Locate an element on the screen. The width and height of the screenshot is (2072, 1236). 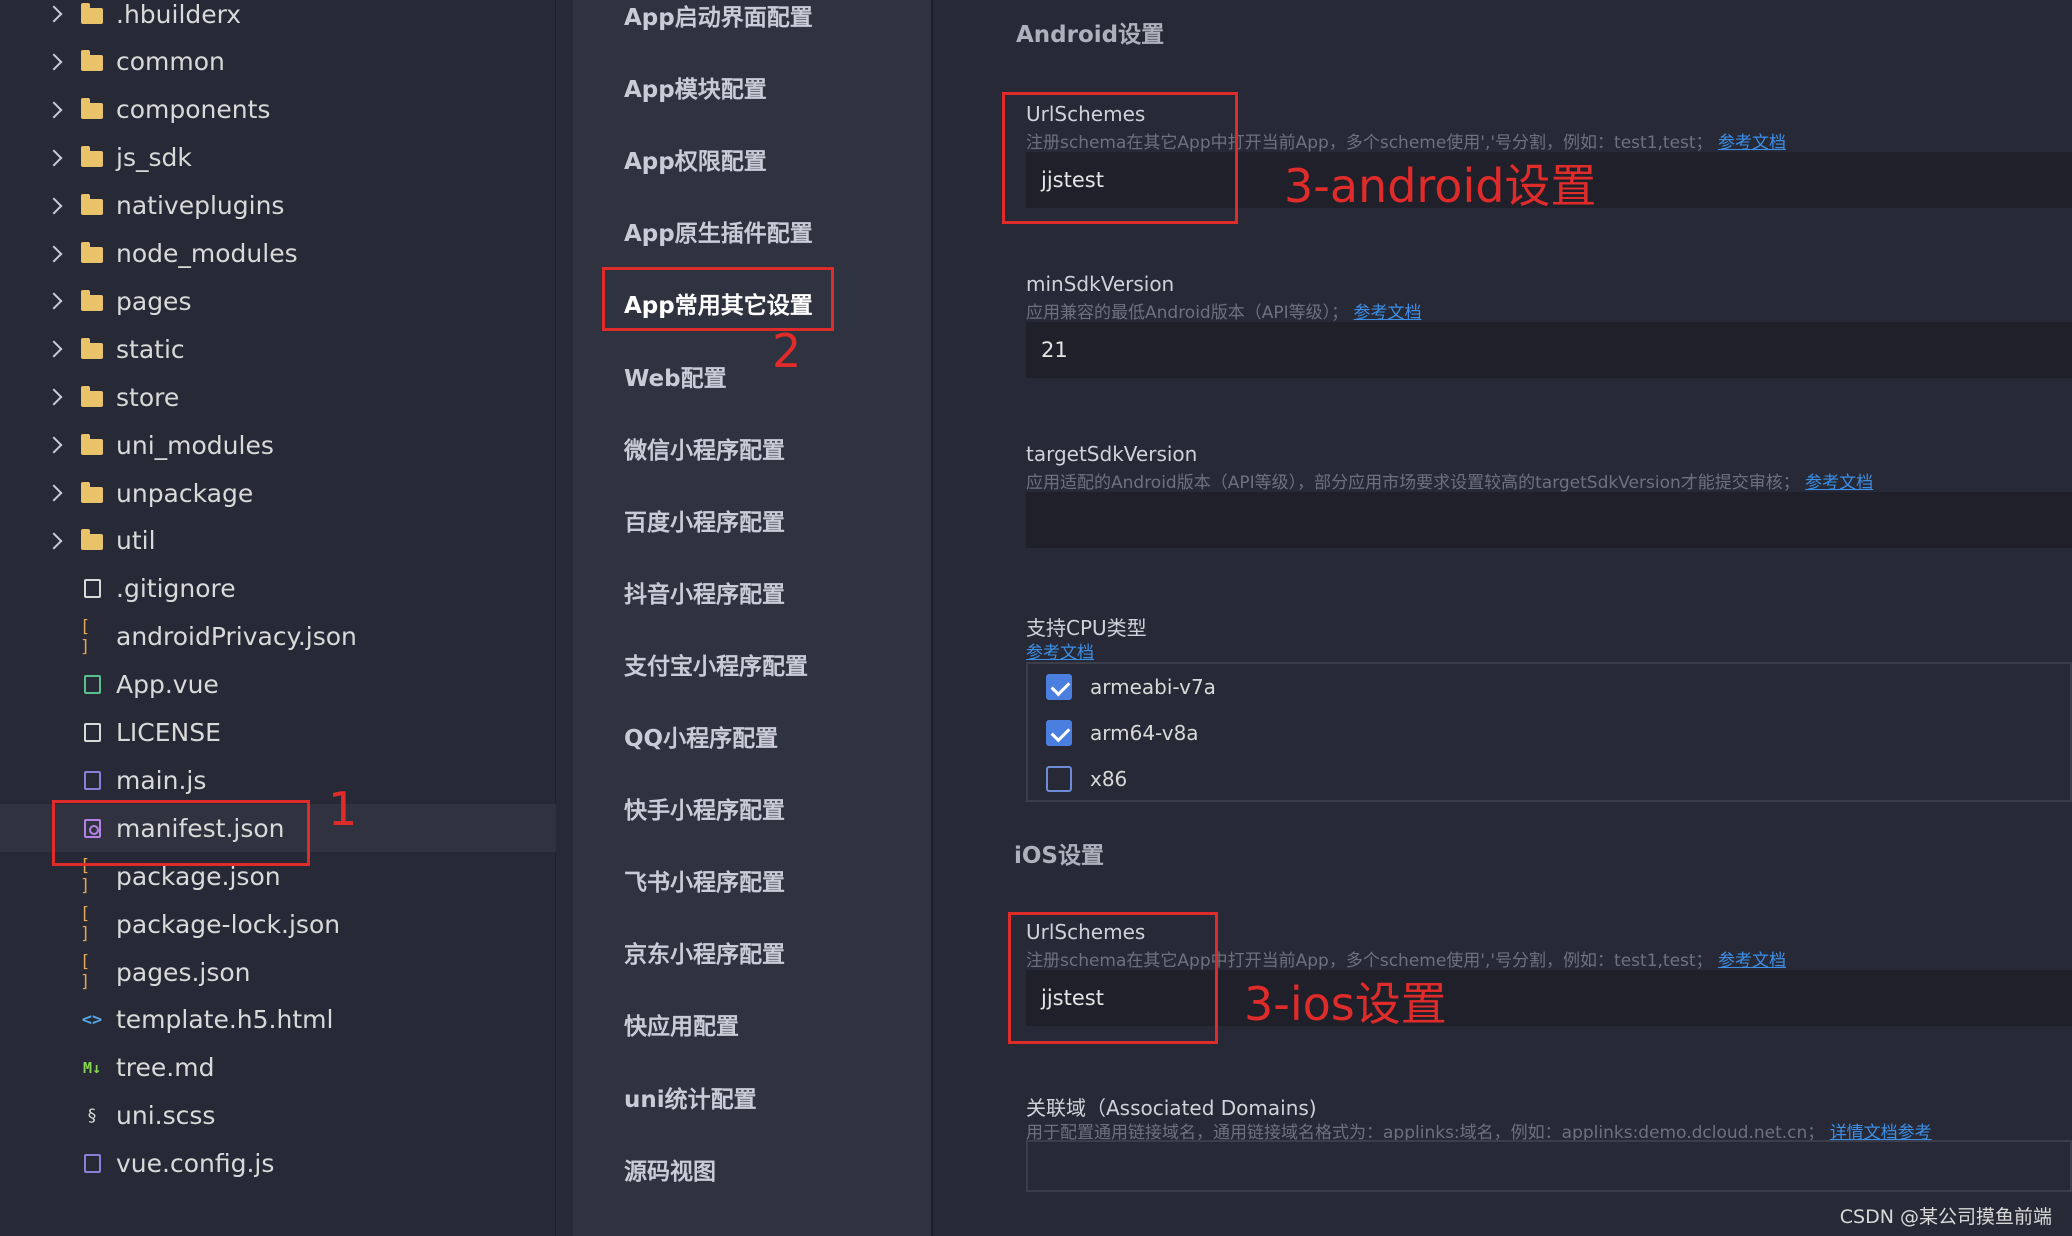
tree-item: components is located at coordinates (278, 110).